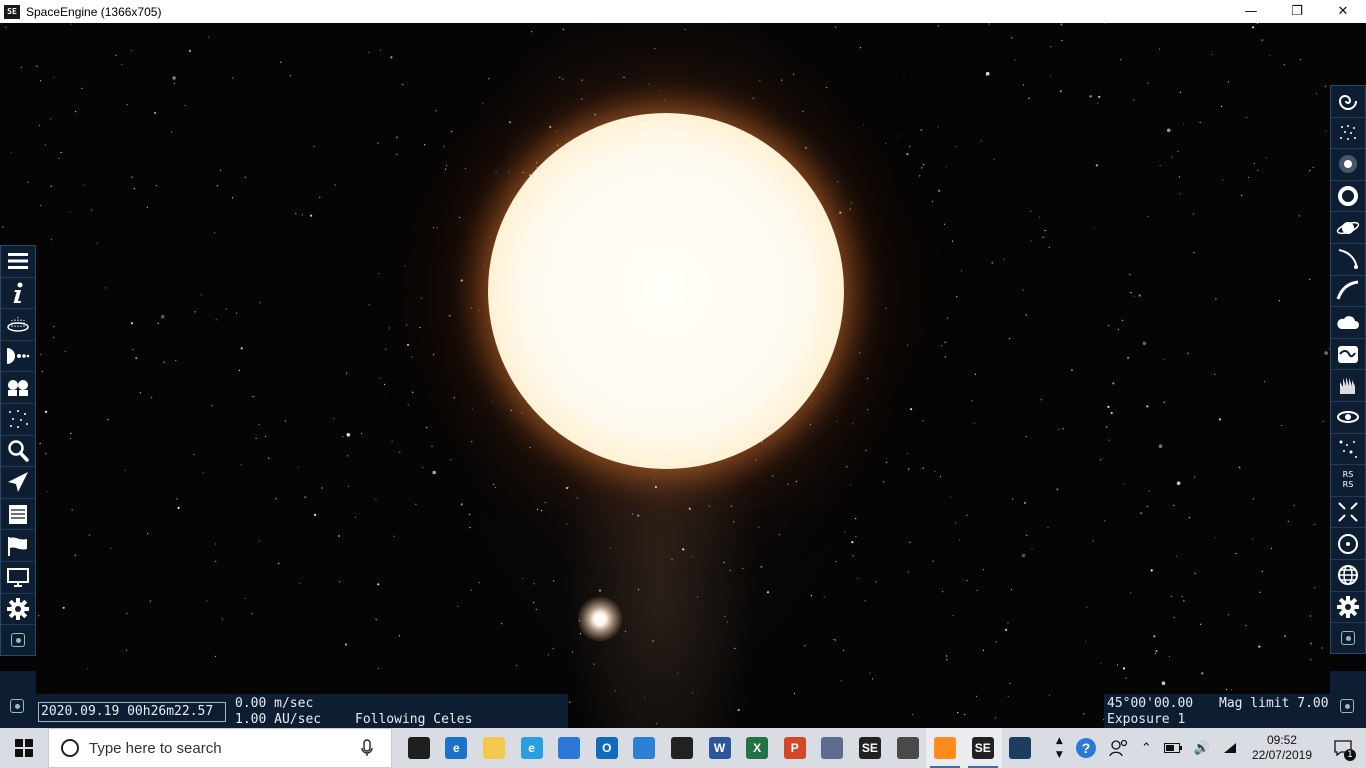 This screenshot has height=768, width=1366. What do you see at coordinates (18, 578) in the screenshot?
I see `display-button` at bounding box center [18, 578].